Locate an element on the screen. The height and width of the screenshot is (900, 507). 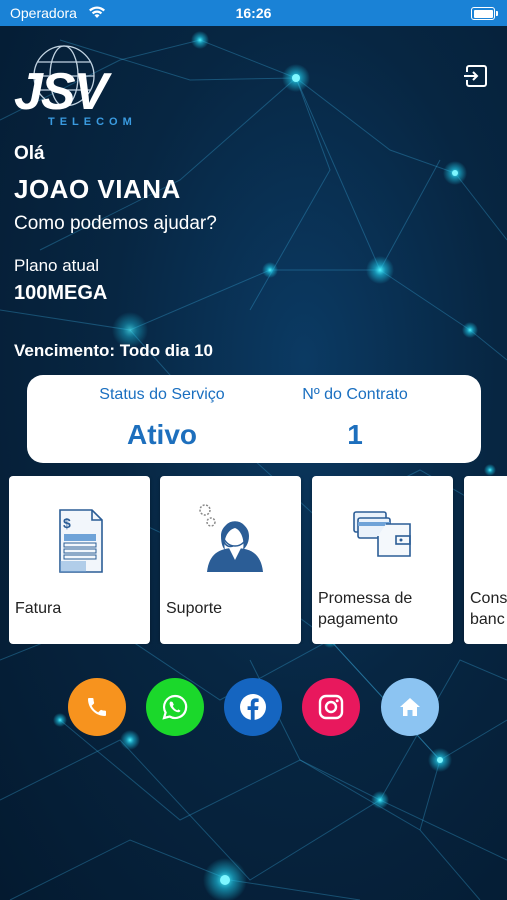
phone-button is located at coordinates (97, 707).